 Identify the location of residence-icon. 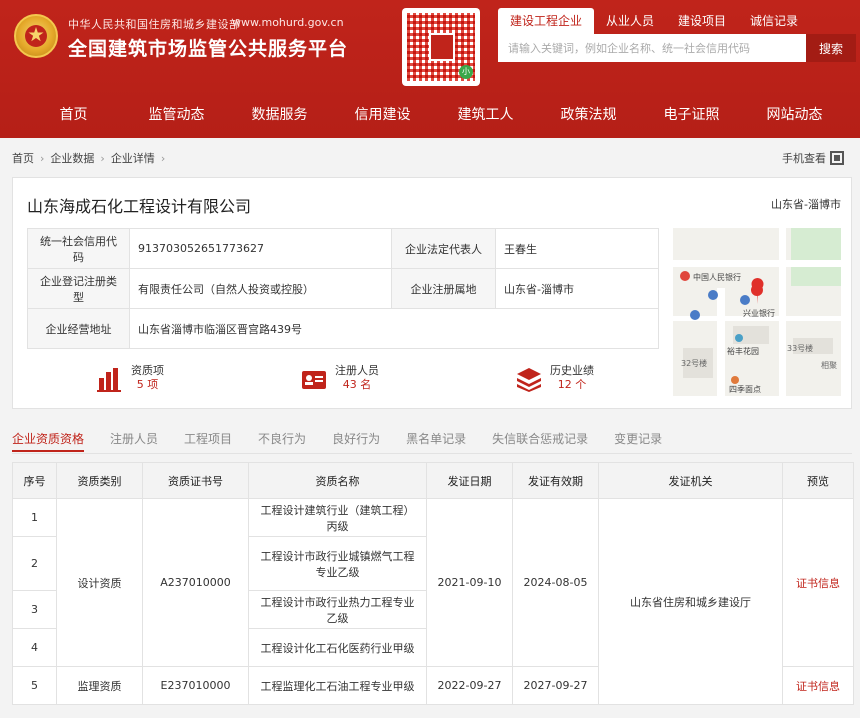
(739, 338).